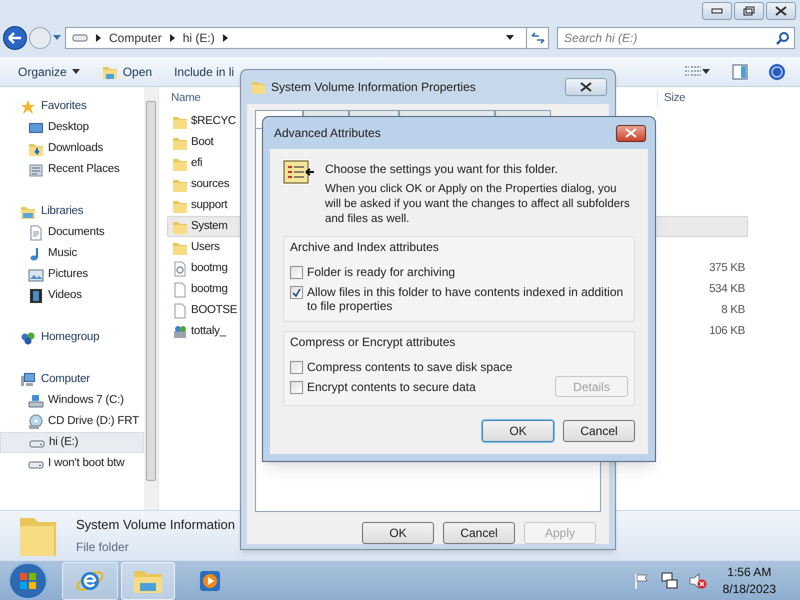 The image size is (800, 600). I want to click on file-name: Boot, so click(202, 142).